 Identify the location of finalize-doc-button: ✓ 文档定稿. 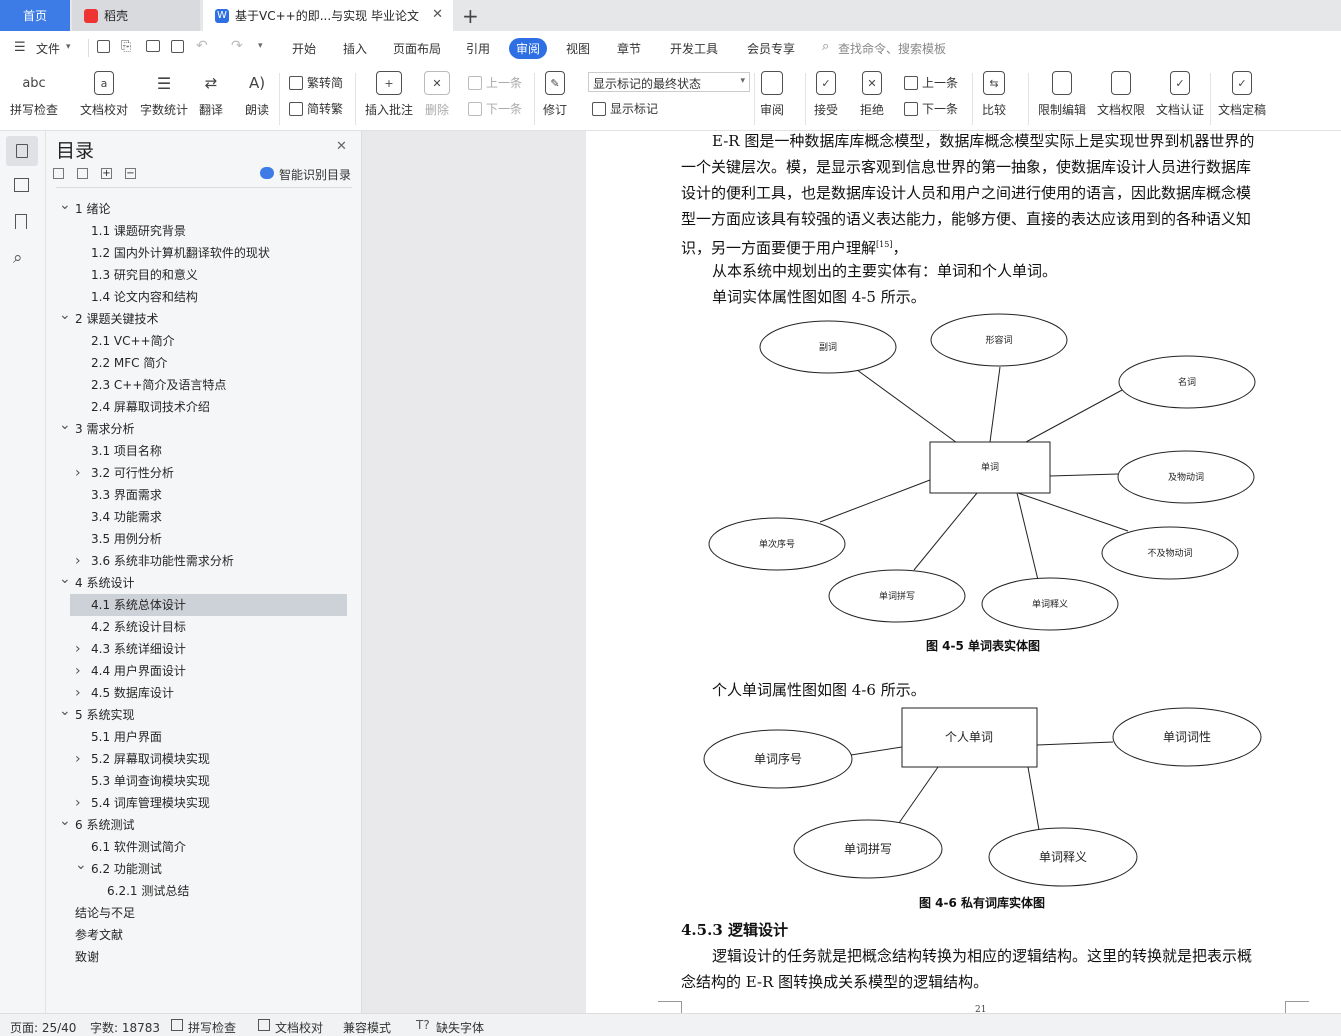
(1242, 97).